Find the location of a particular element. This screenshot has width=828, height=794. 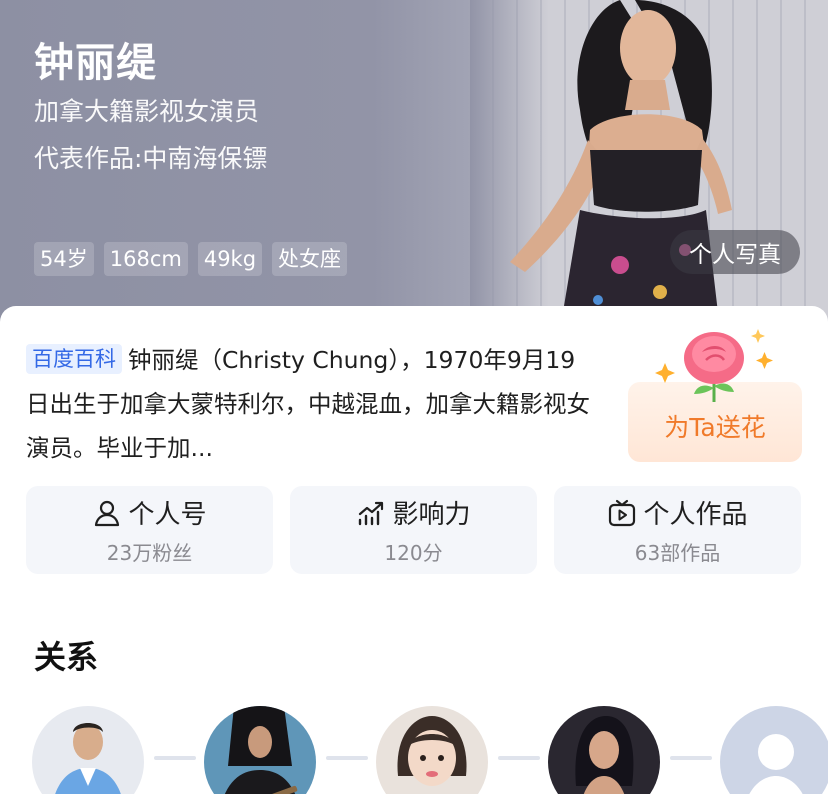

rose-icon is located at coordinates (714, 365).